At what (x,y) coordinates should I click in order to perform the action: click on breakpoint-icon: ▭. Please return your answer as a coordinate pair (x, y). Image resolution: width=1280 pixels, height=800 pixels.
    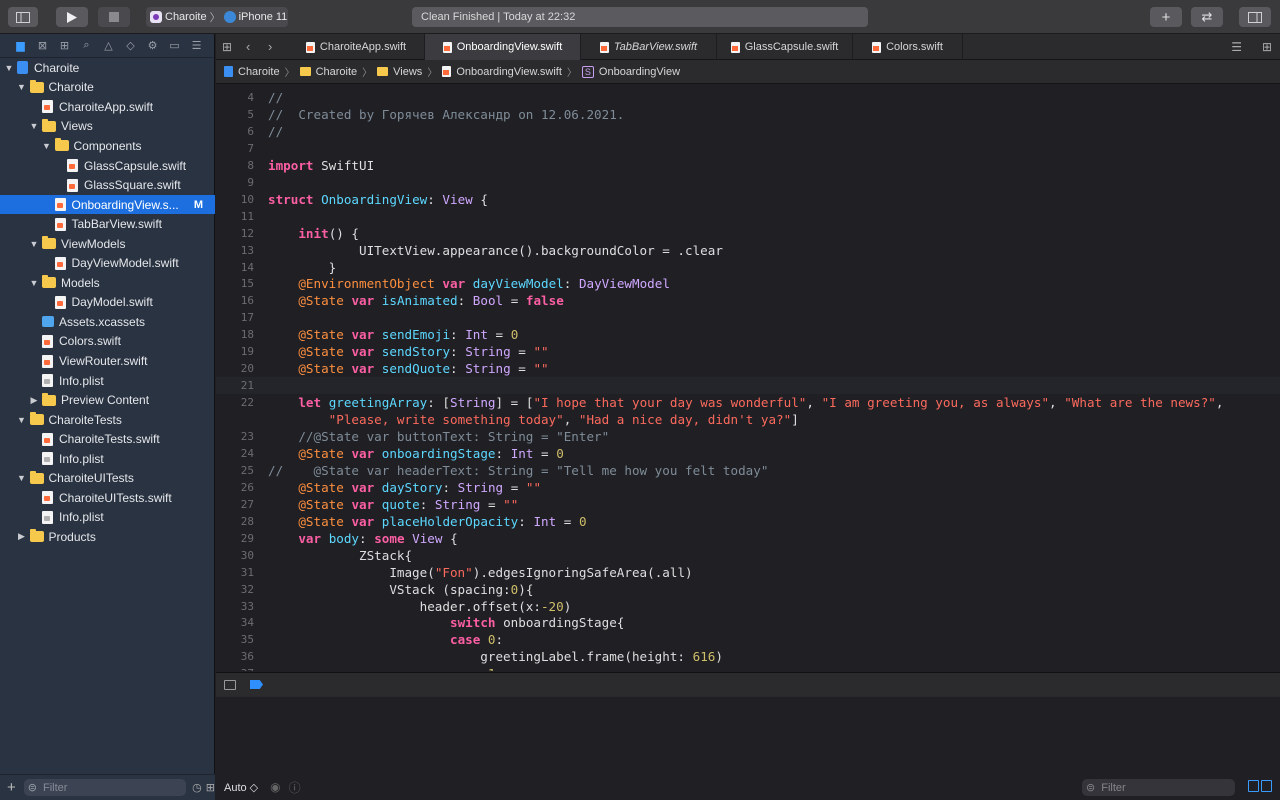
    Looking at the image, I should click on (174, 45).